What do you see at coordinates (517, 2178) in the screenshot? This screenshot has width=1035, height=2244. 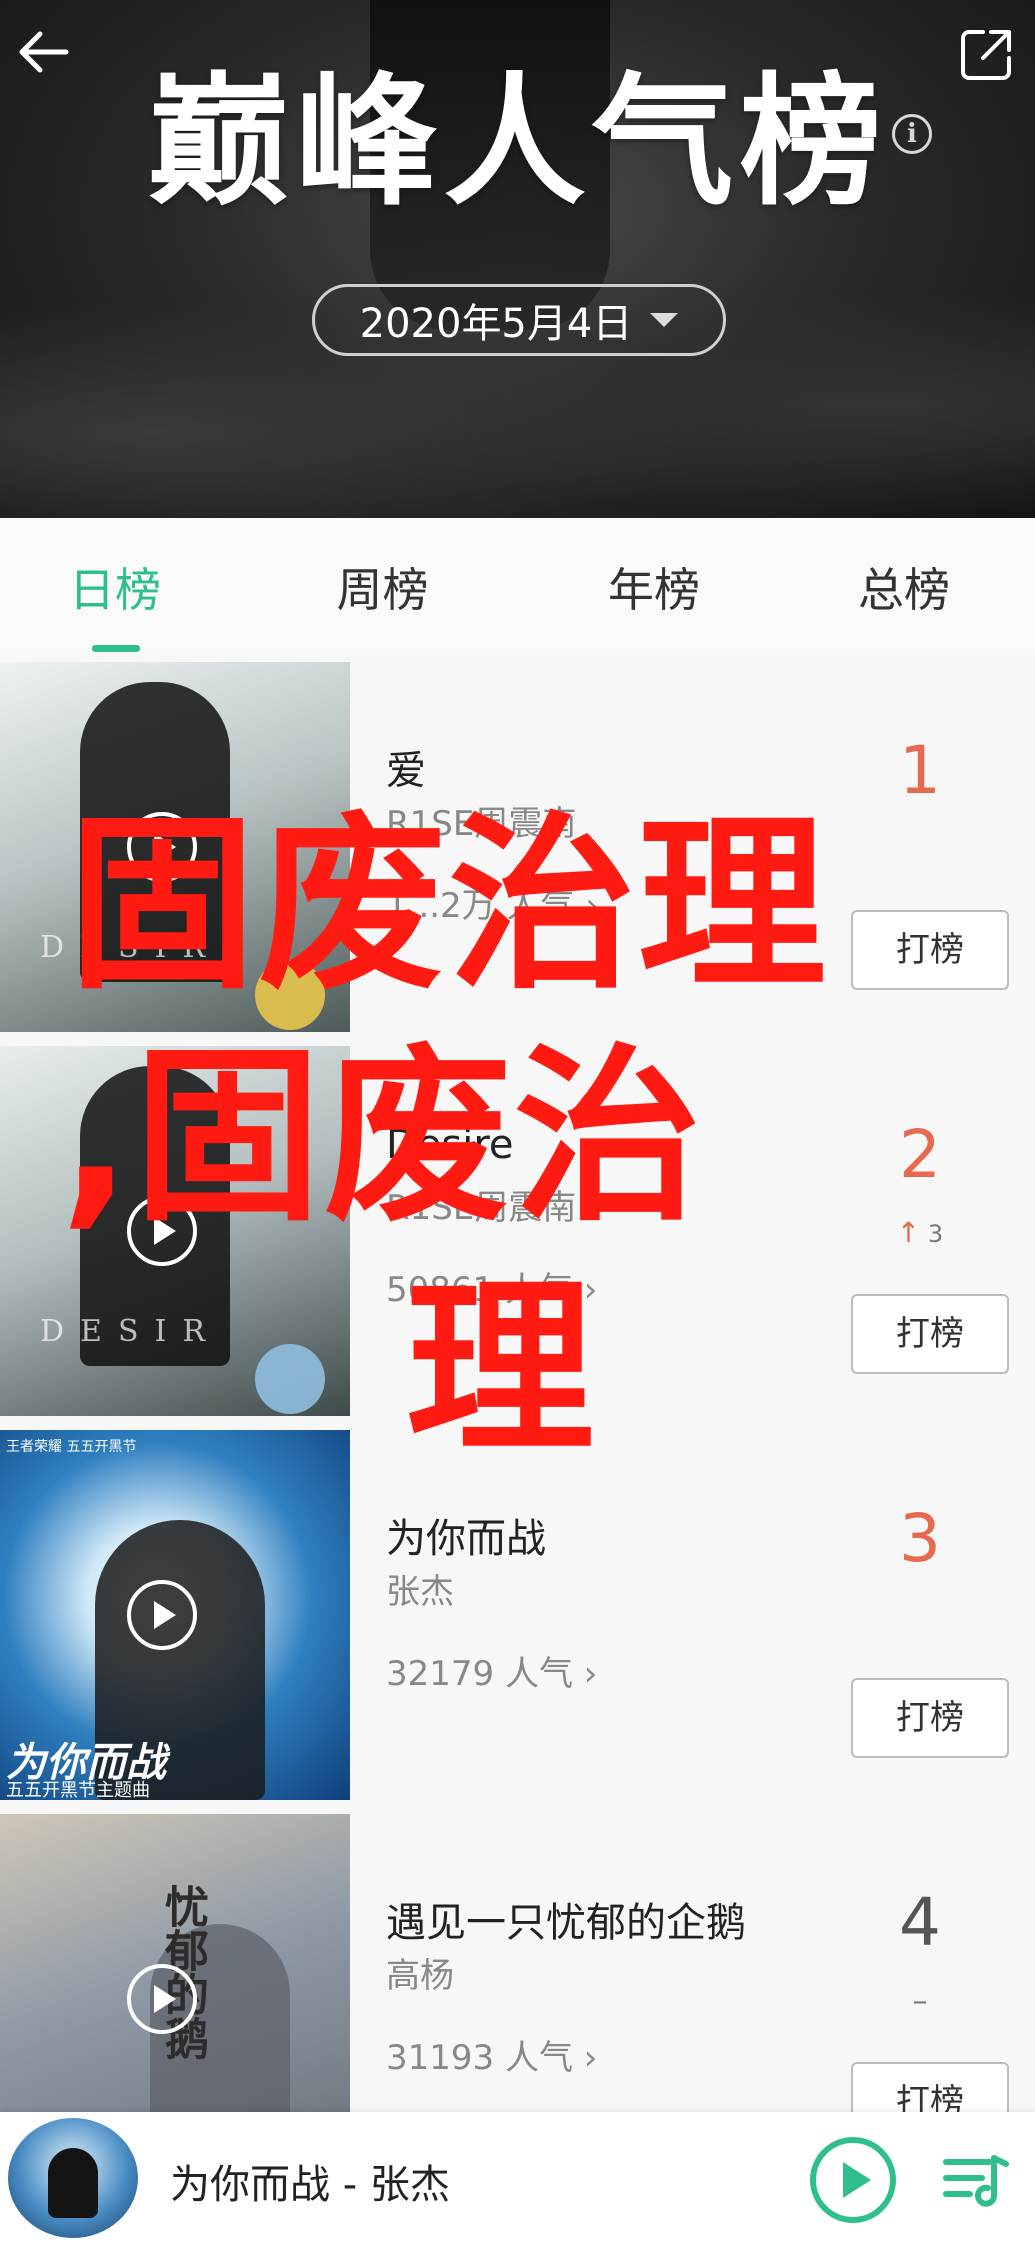 I see `mini-player: 为你而战 - 张杰` at bounding box center [517, 2178].